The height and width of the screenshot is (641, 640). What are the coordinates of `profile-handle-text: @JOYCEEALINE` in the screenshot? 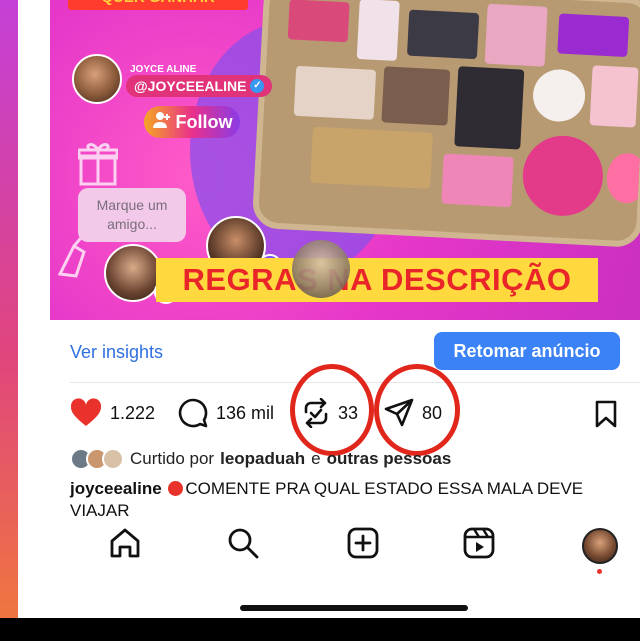 It's located at (190, 86).